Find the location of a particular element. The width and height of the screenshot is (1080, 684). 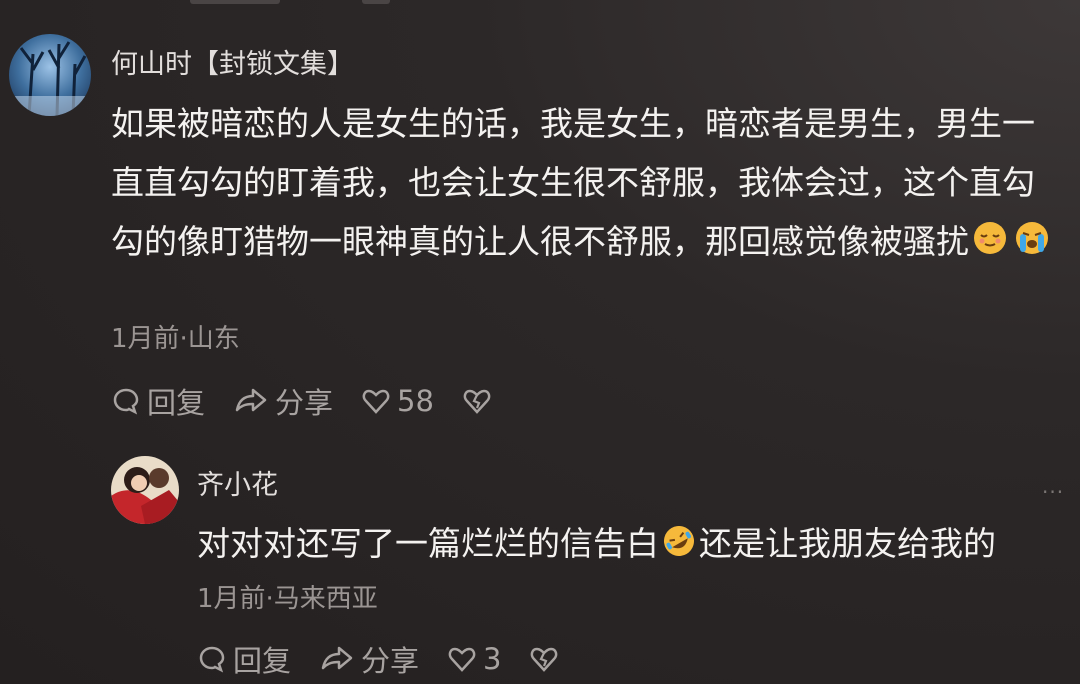

loudly-crying-face-emoji is located at coordinates (1032, 243).